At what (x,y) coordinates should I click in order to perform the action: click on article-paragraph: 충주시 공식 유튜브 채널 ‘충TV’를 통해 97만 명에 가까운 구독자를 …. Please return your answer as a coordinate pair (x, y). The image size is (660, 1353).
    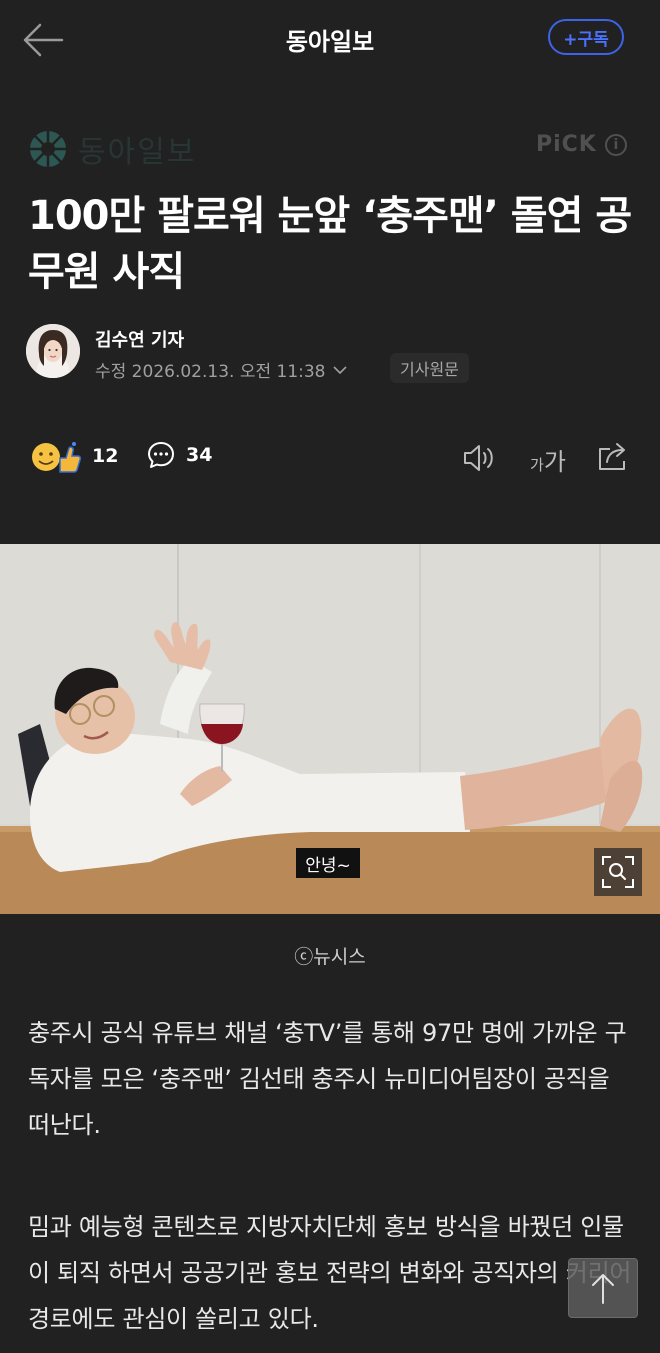
    Looking at the image, I should click on (327, 1079).